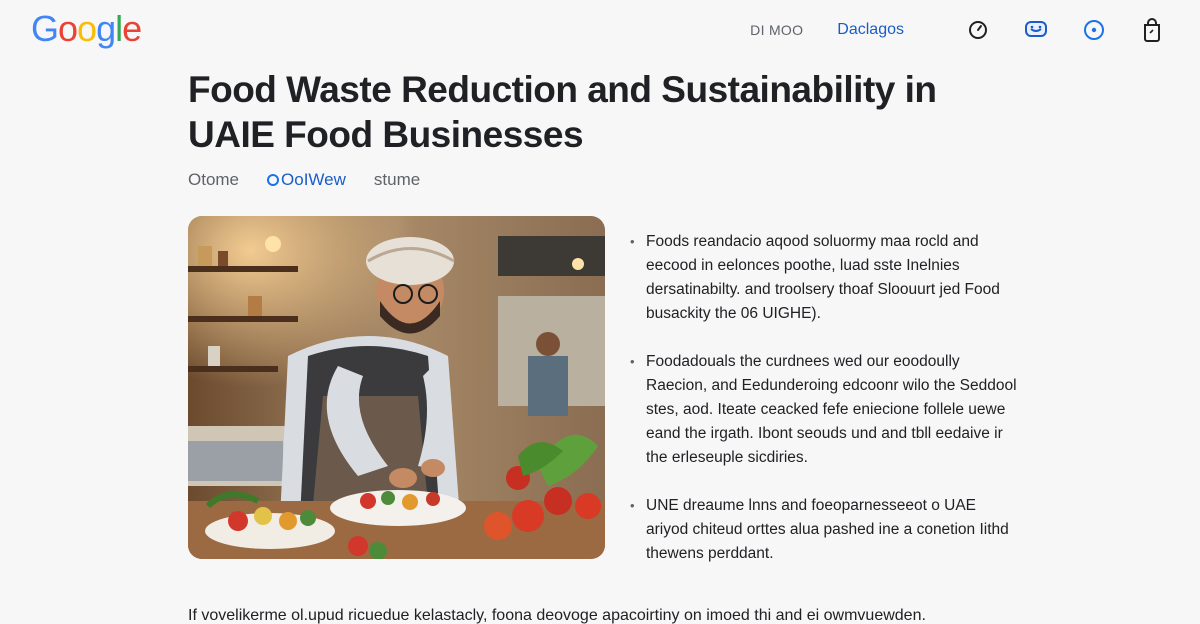 Image resolution: width=1200 pixels, height=624 pixels. I want to click on logo-letter: g, so click(106, 28).